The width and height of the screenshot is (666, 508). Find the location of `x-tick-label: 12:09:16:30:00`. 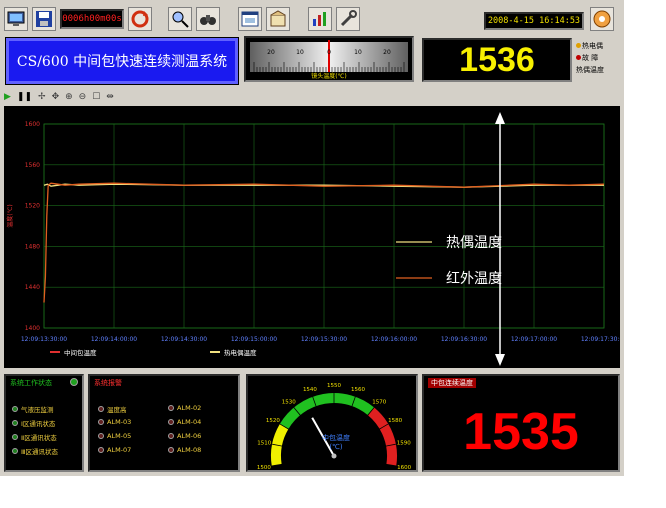

x-tick-label: 12:09:16:30:00 is located at coordinates (464, 339).